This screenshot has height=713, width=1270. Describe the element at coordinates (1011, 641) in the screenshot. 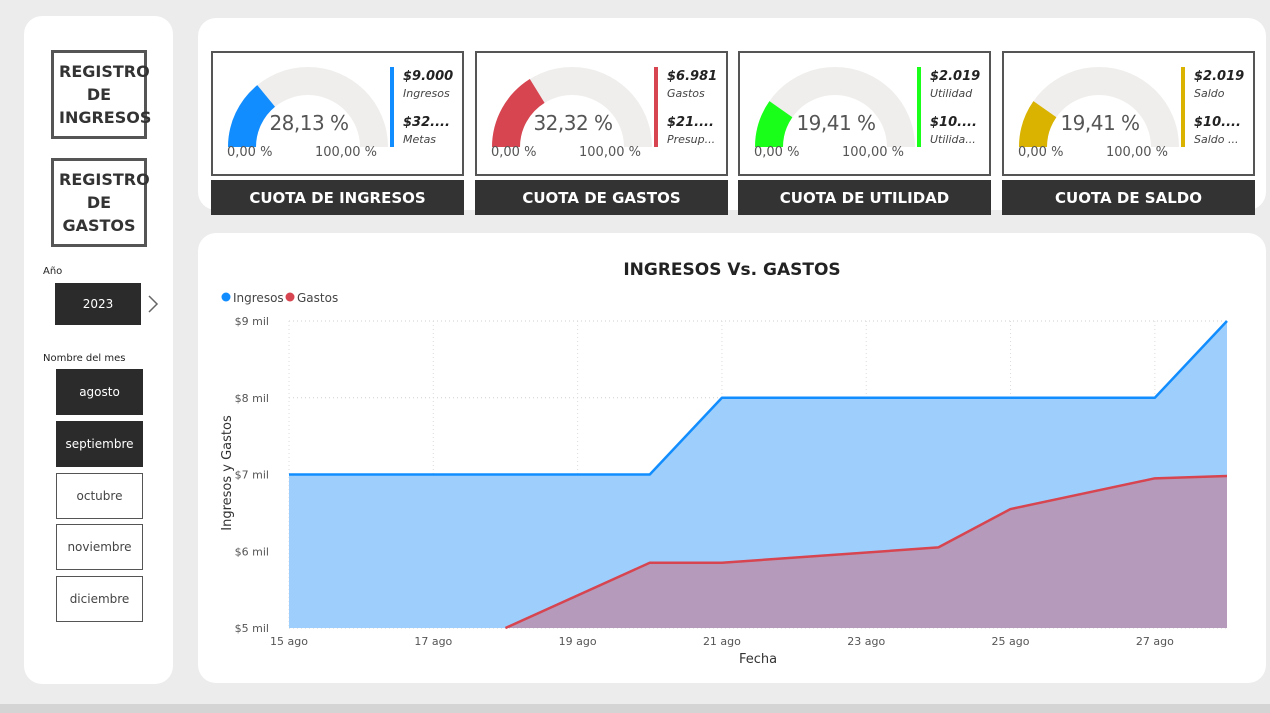

I see `x-tick-label: 25 ago` at that location.